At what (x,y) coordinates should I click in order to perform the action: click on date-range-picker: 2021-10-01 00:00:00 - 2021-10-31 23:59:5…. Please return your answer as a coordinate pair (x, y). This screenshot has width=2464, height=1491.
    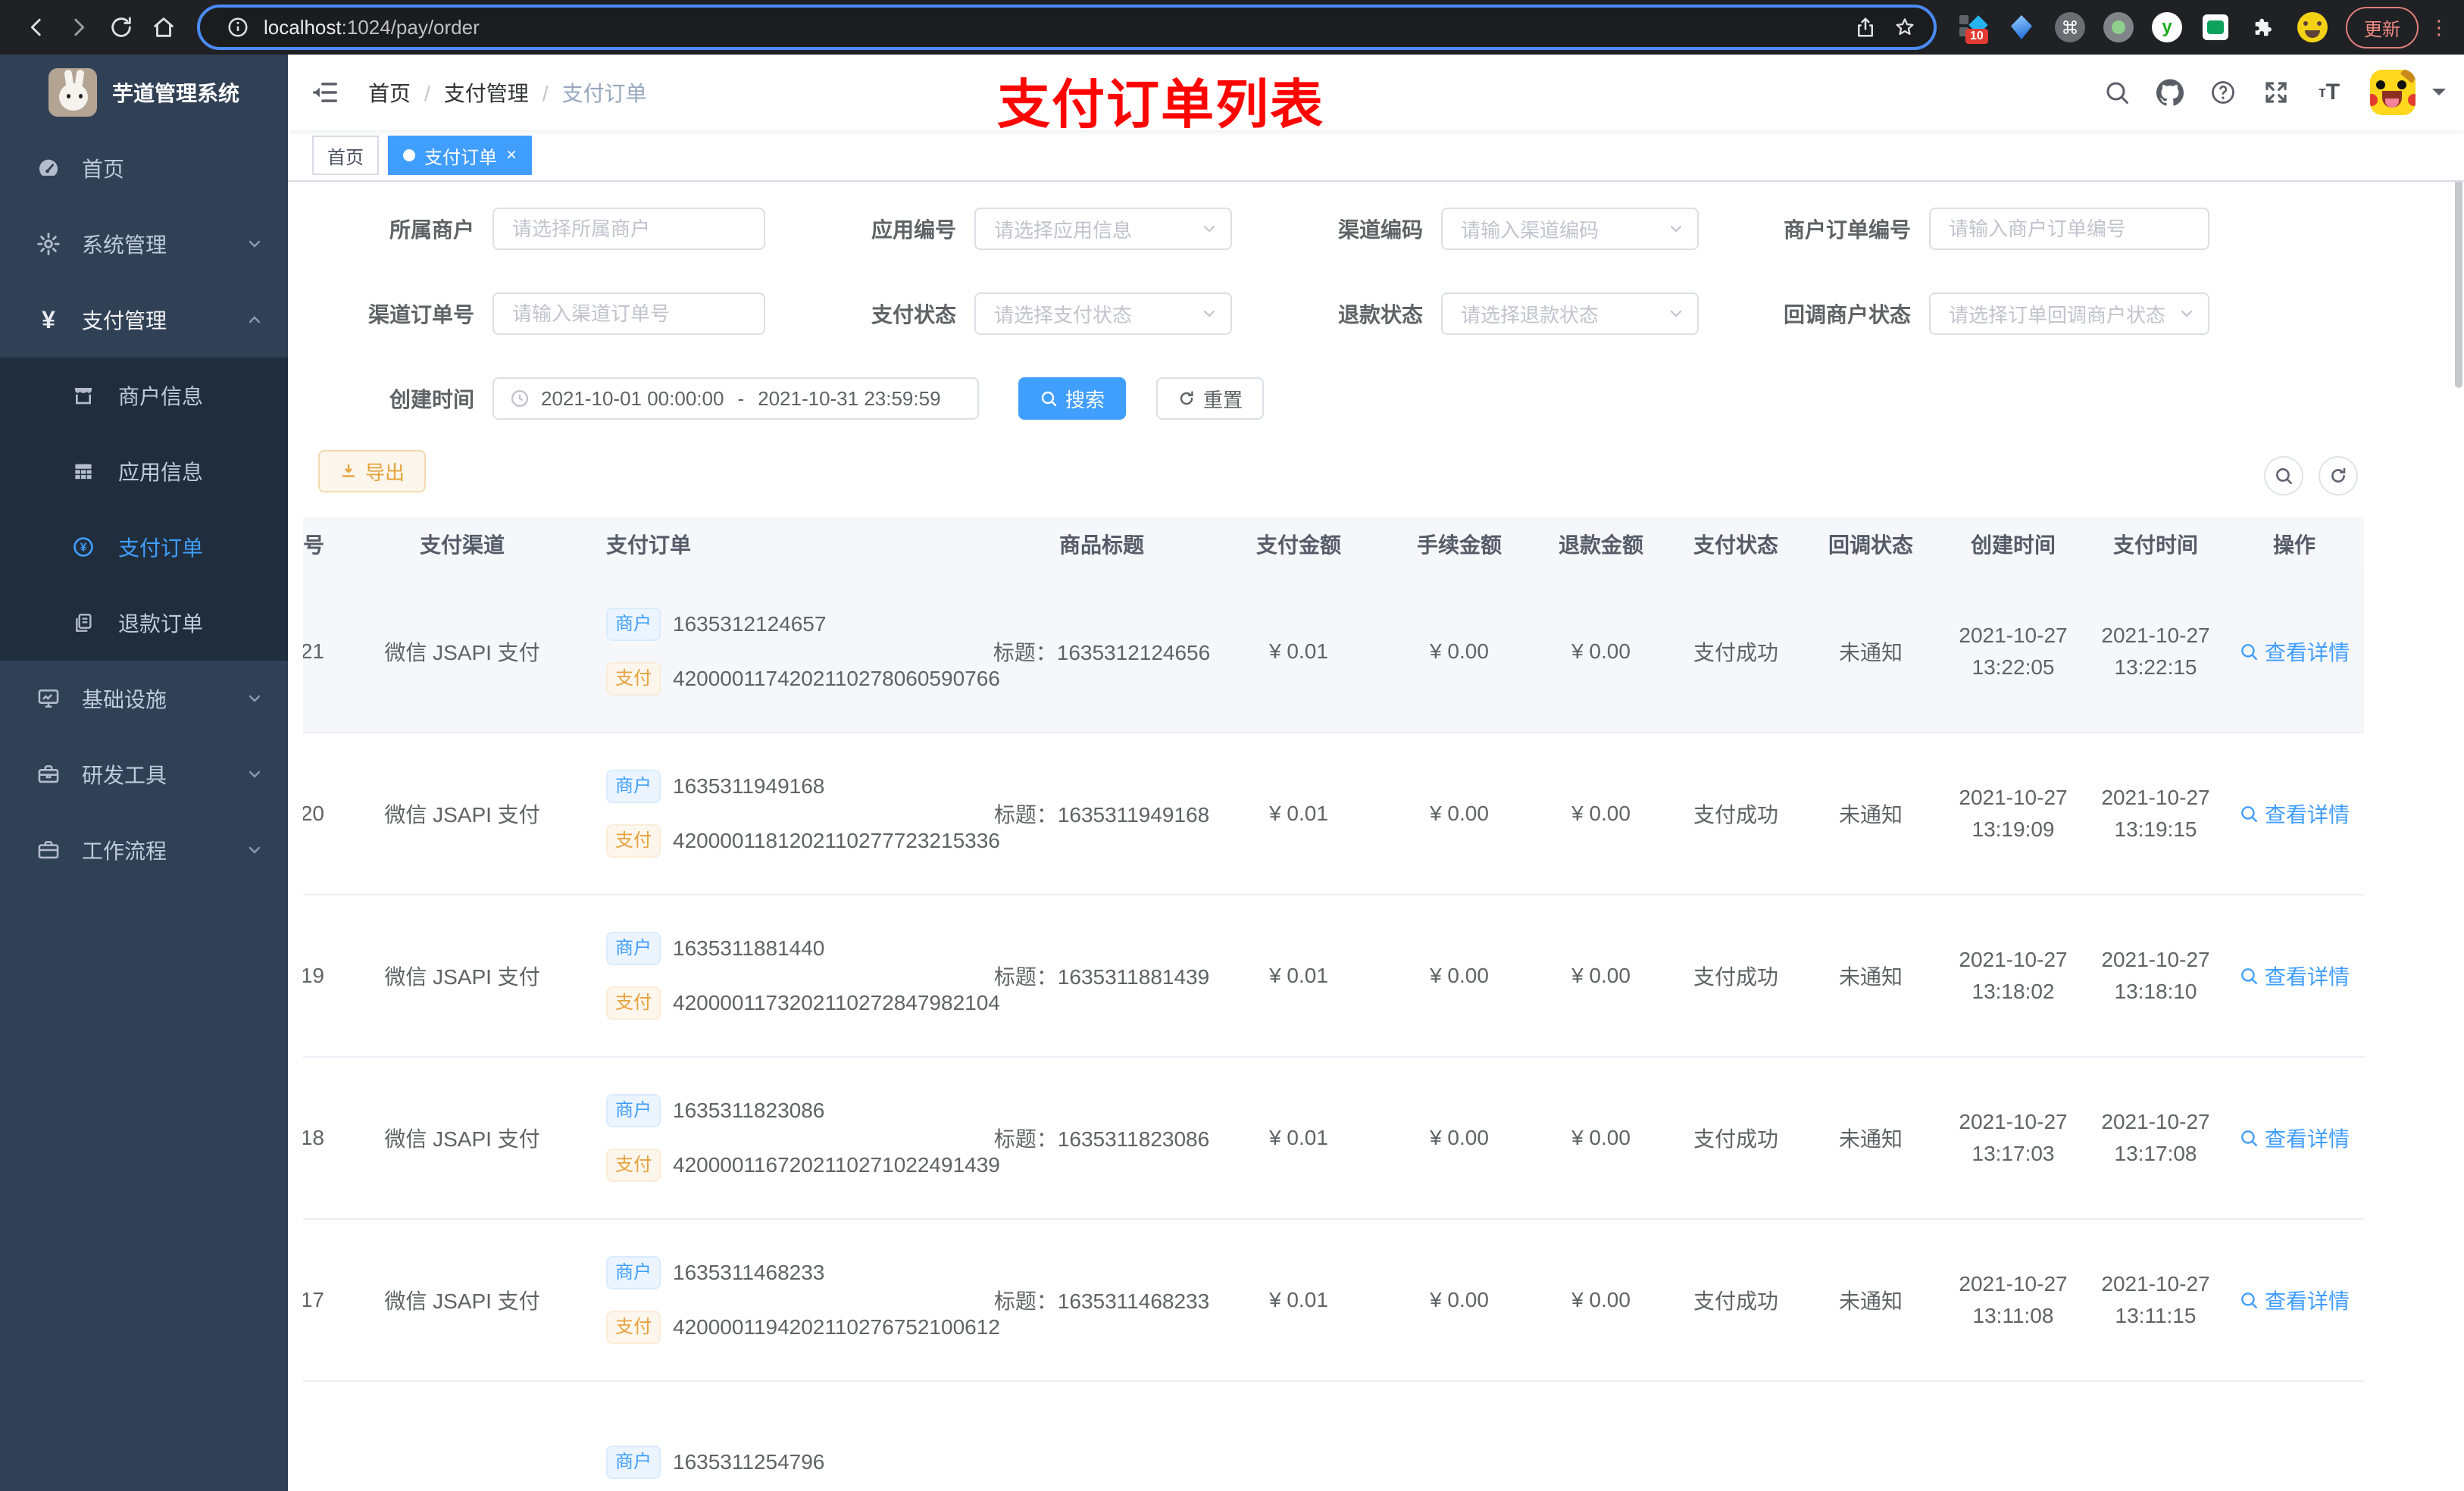
    Looking at the image, I should click on (735, 398).